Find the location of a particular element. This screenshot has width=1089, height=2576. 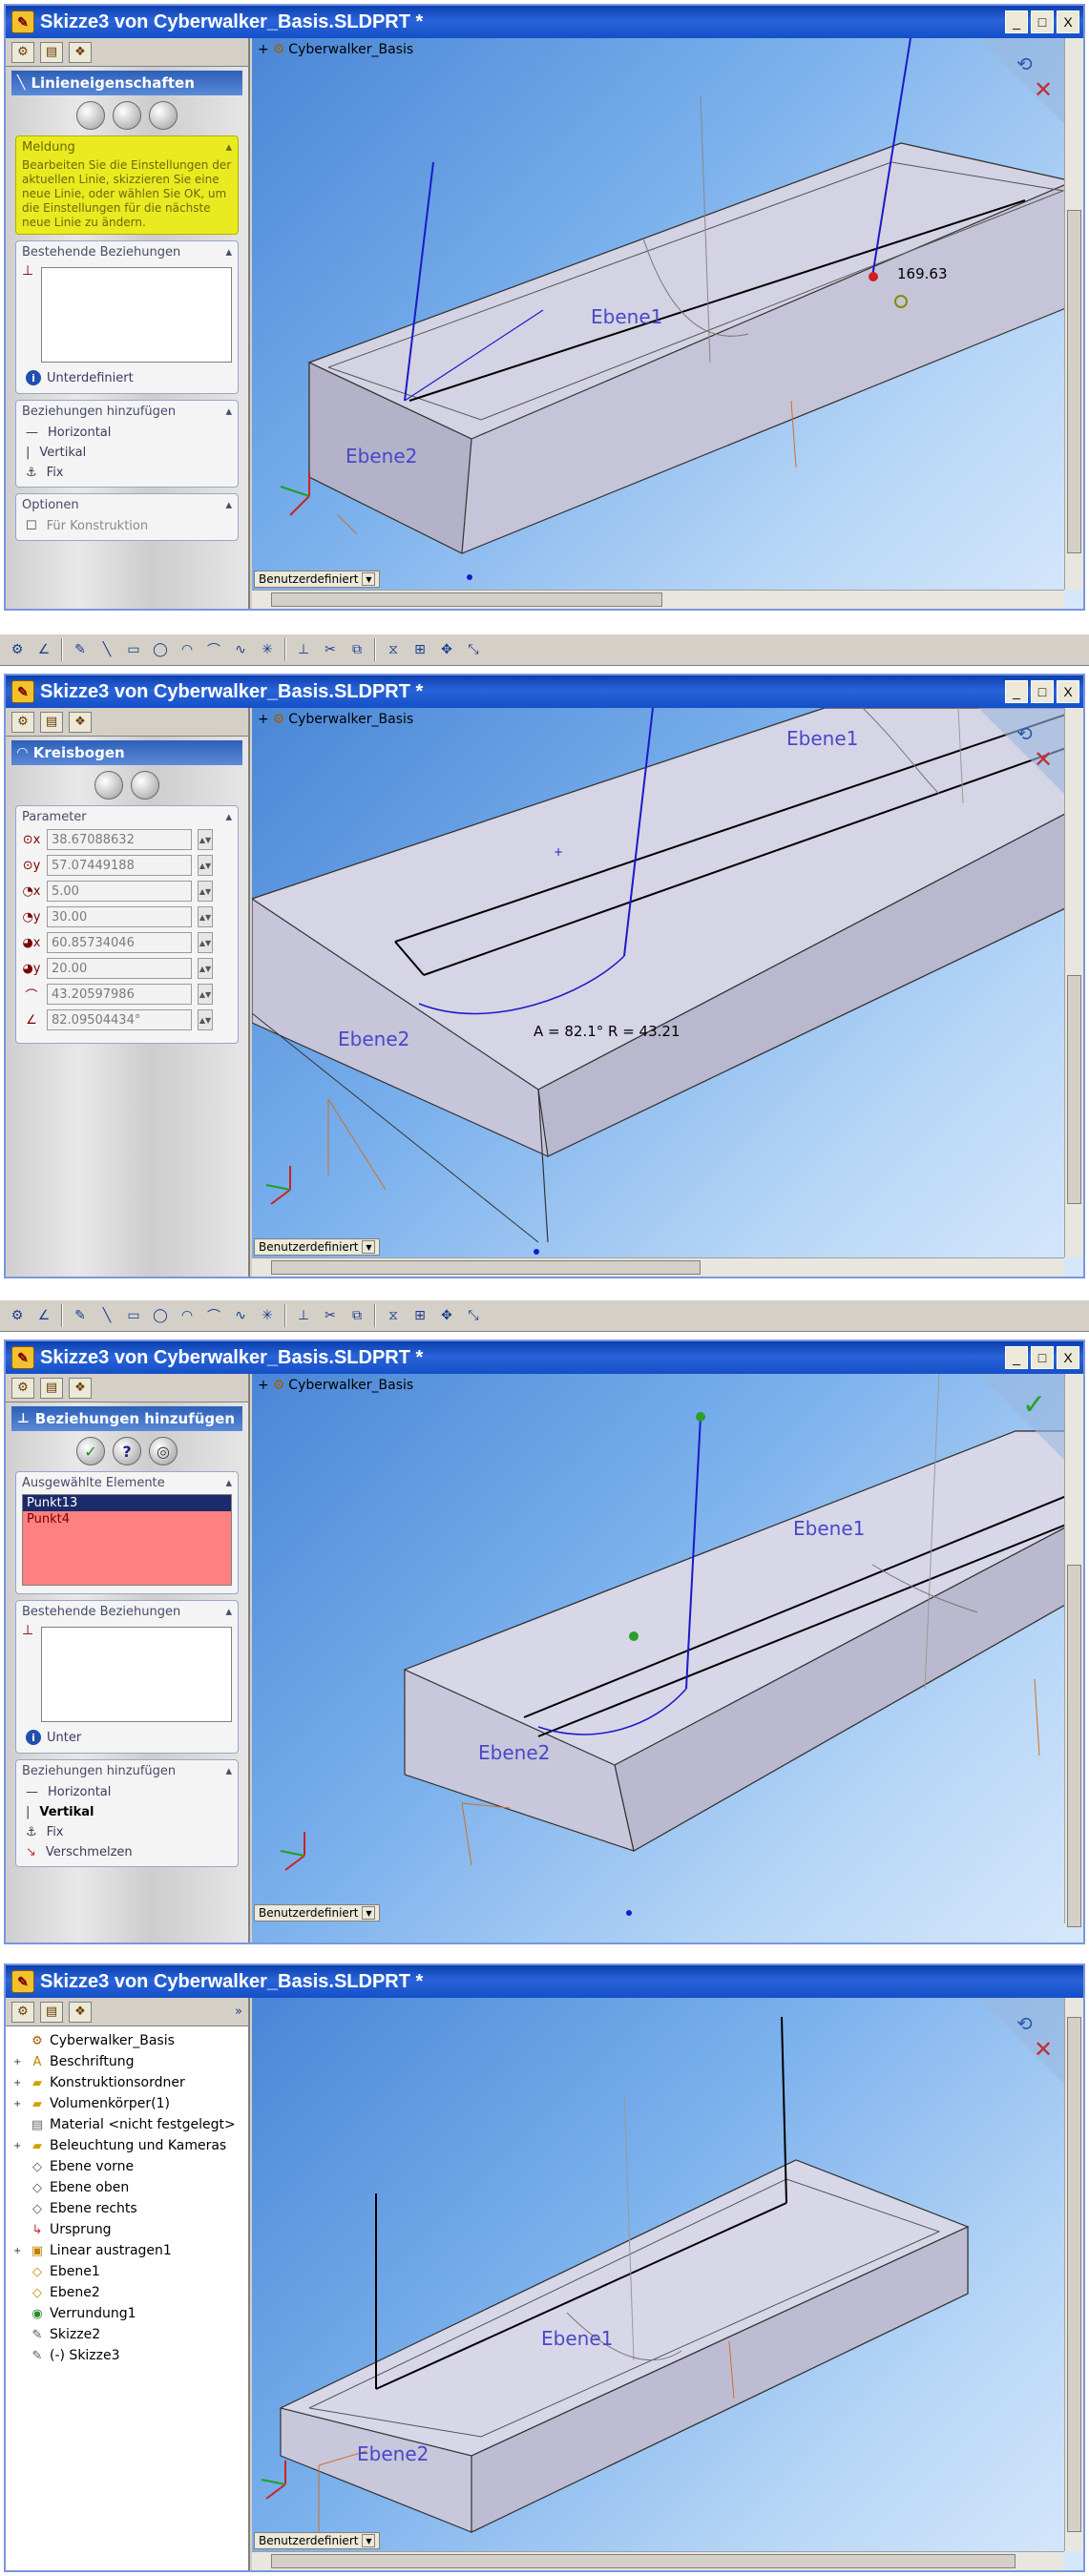

relation-fix: ⚓ Fix is located at coordinates (127, 1832).